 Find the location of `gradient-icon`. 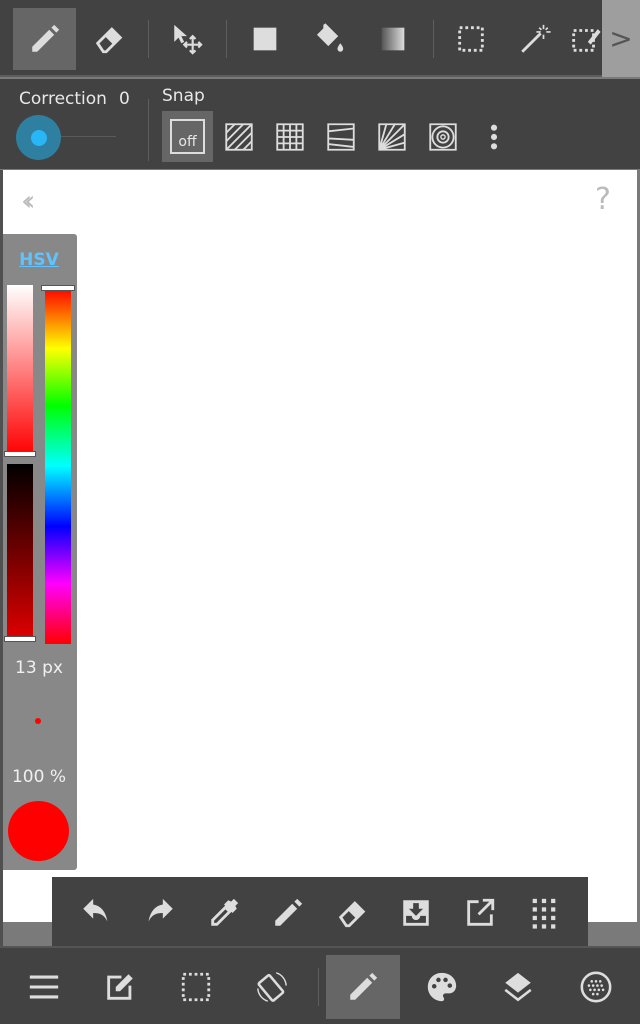

gradient-icon is located at coordinates (393, 39).